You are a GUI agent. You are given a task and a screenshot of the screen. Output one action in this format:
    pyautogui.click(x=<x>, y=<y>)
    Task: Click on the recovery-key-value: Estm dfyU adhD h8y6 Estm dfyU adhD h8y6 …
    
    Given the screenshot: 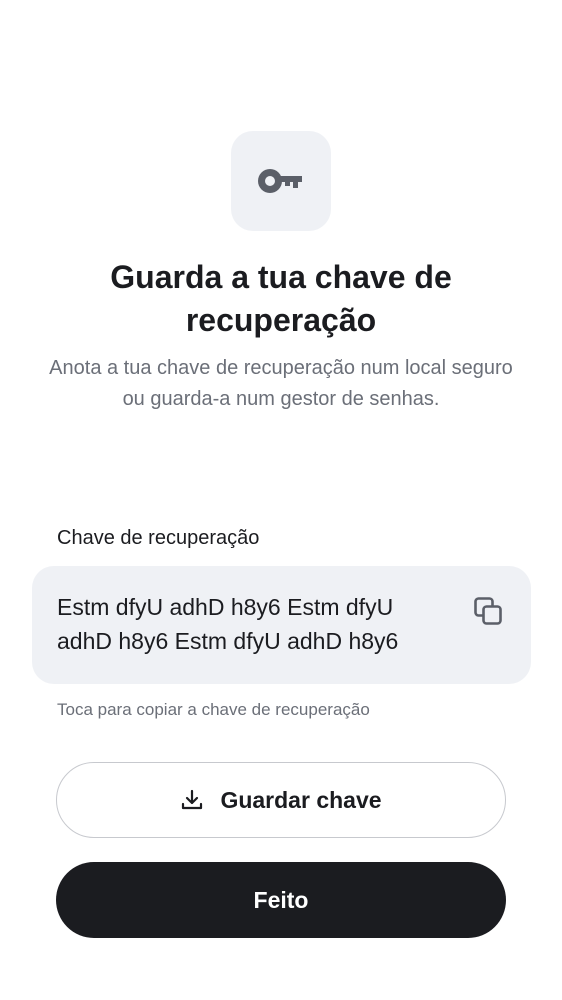 What is the action you would take?
    pyautogui.click(x=252, y=624)
    